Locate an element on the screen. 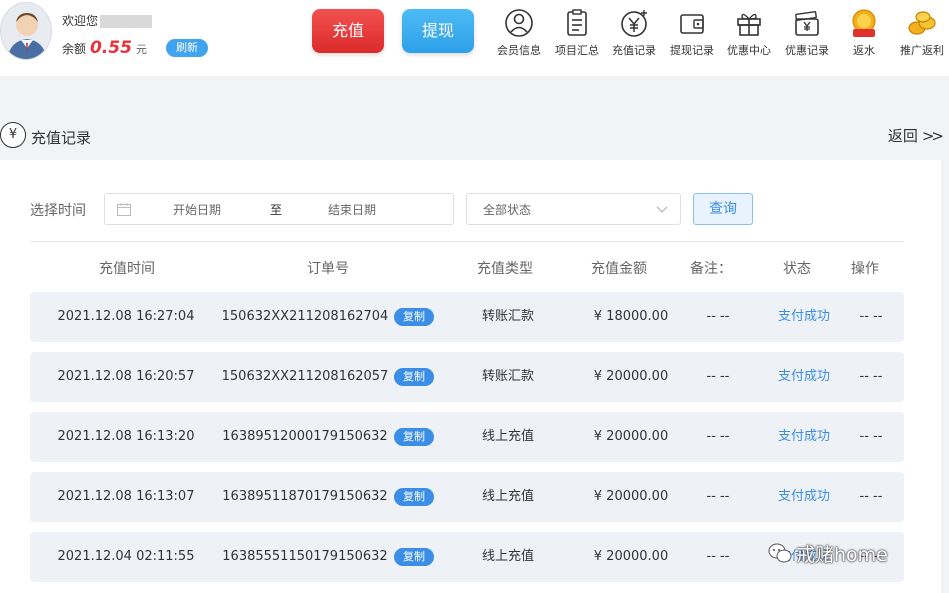 The height and width of the screenshot is (593, 949). balance-amount: 0.55 is located at coordinates (111, 48).